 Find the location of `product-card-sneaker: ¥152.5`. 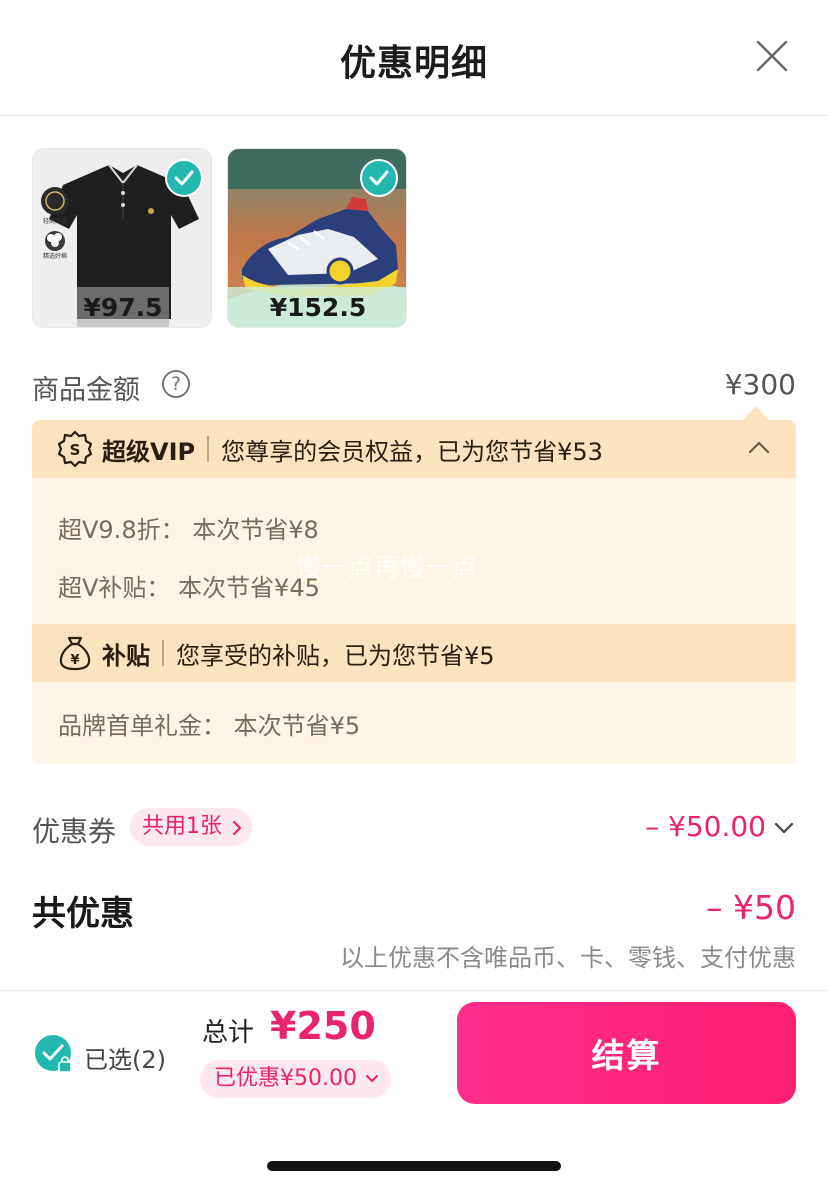

product-card-sneaker: ¥152.5 is located at coordinates (317, 238).